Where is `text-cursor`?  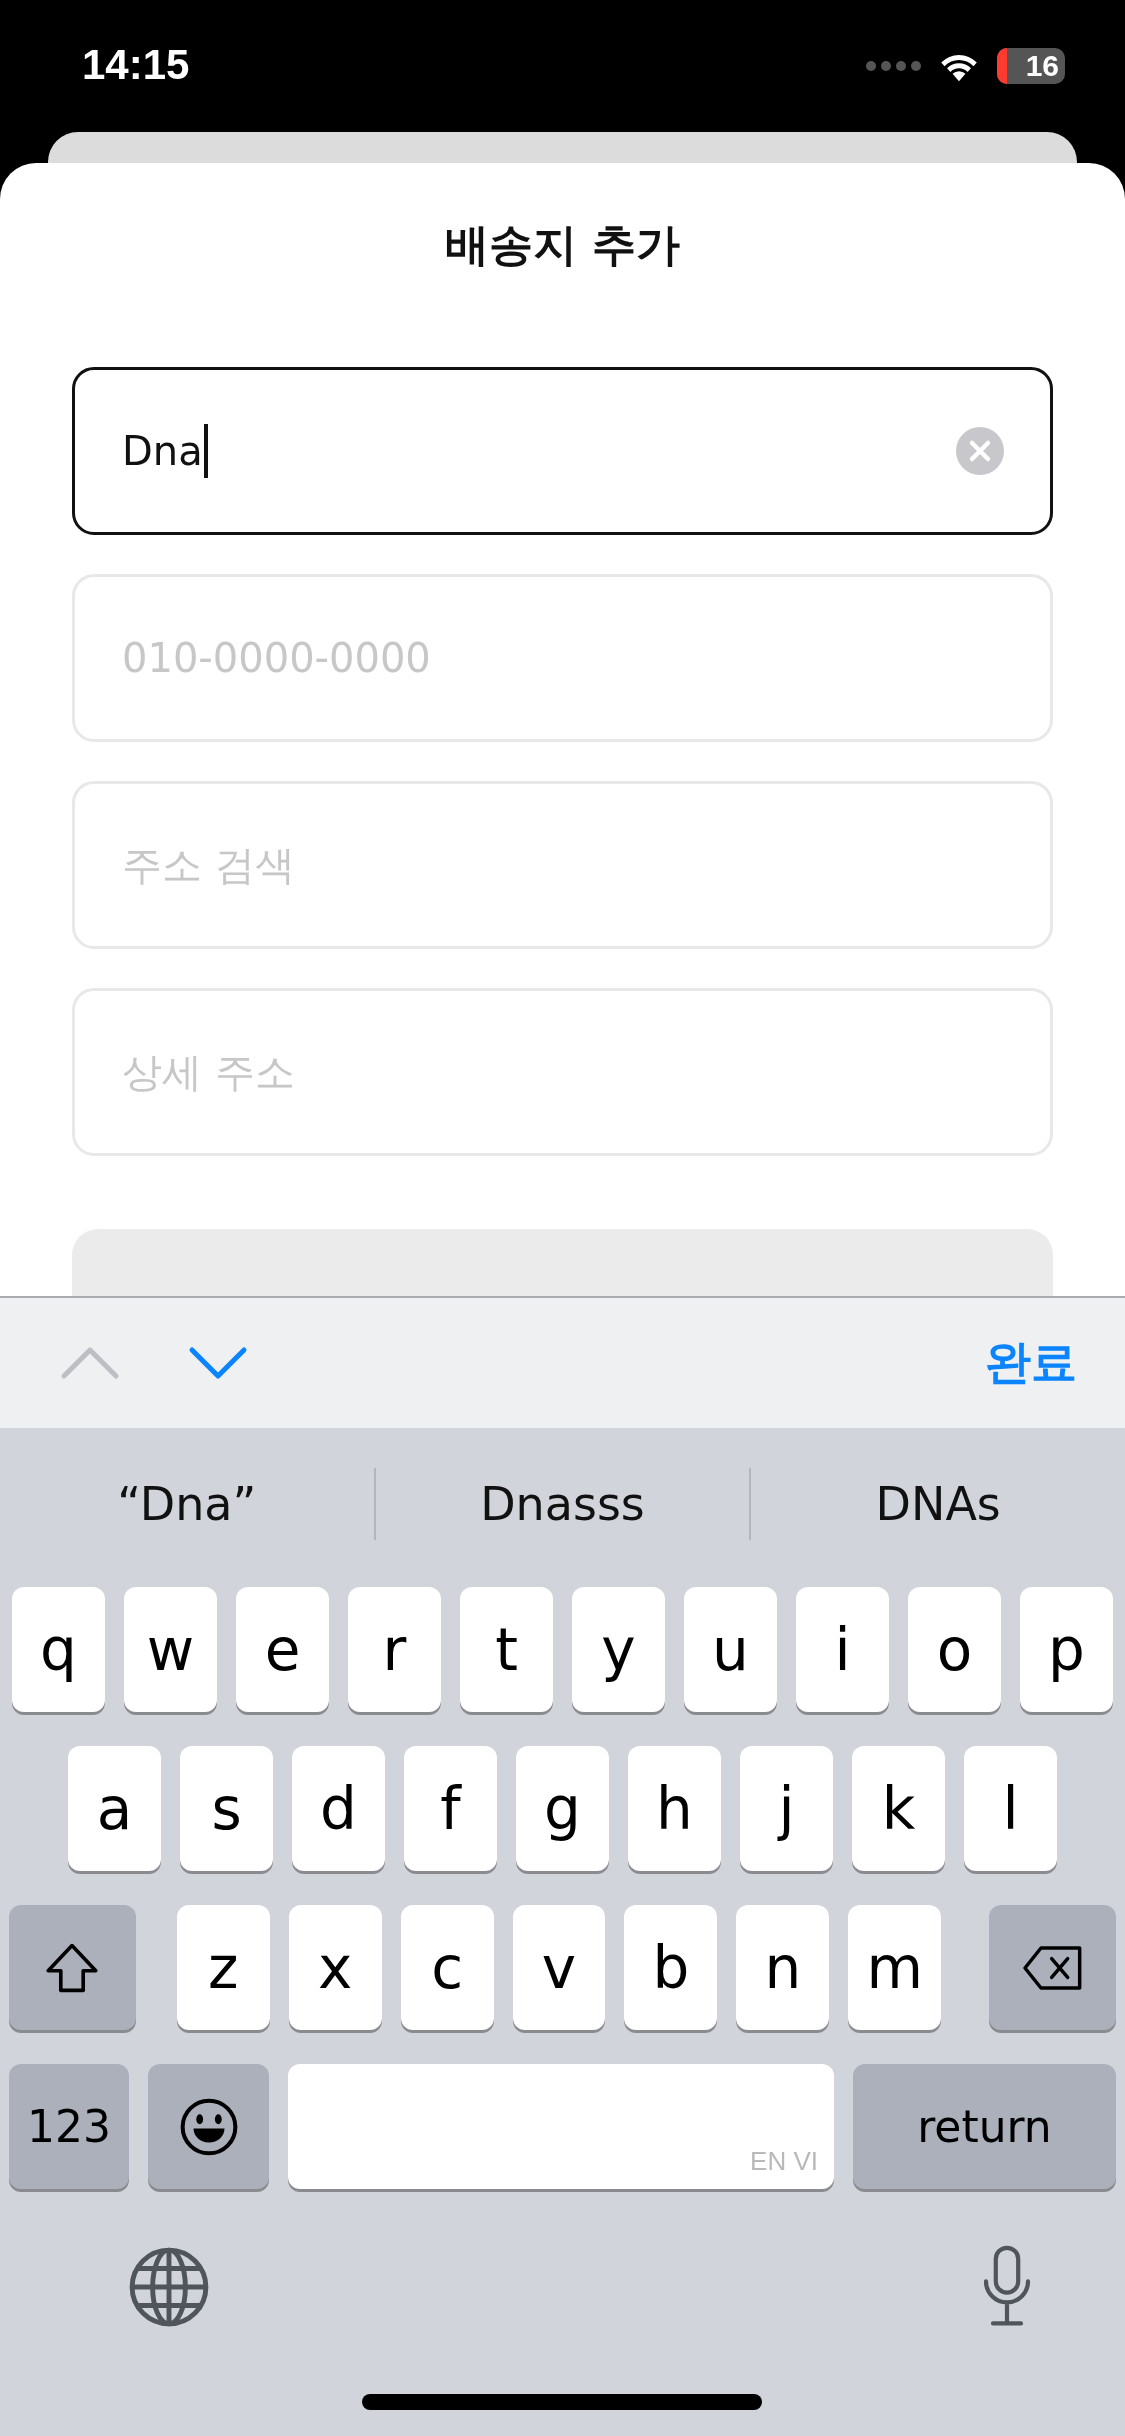
text-cursor is located at coordinates (205, 451).